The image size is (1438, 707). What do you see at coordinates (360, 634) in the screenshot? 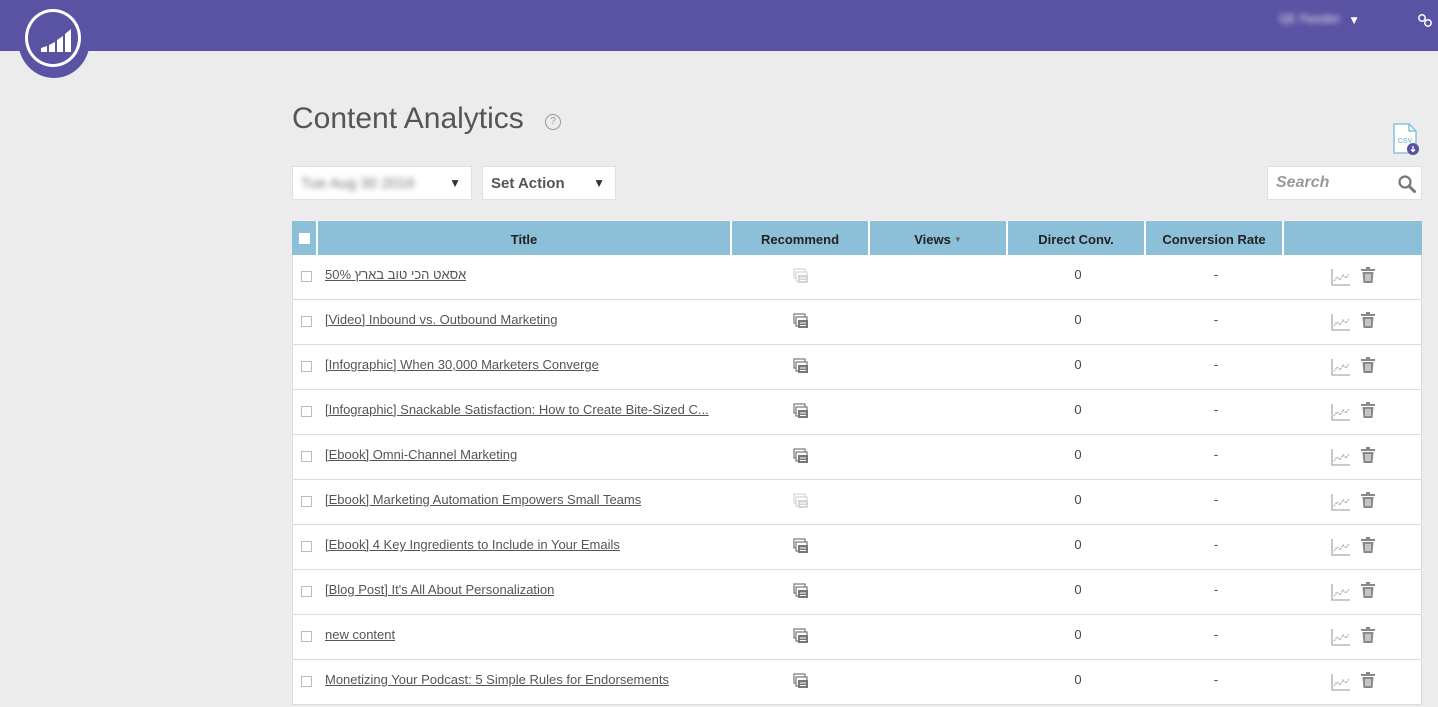
I see `content-title-link: new content` at bounding box center [360, 634].